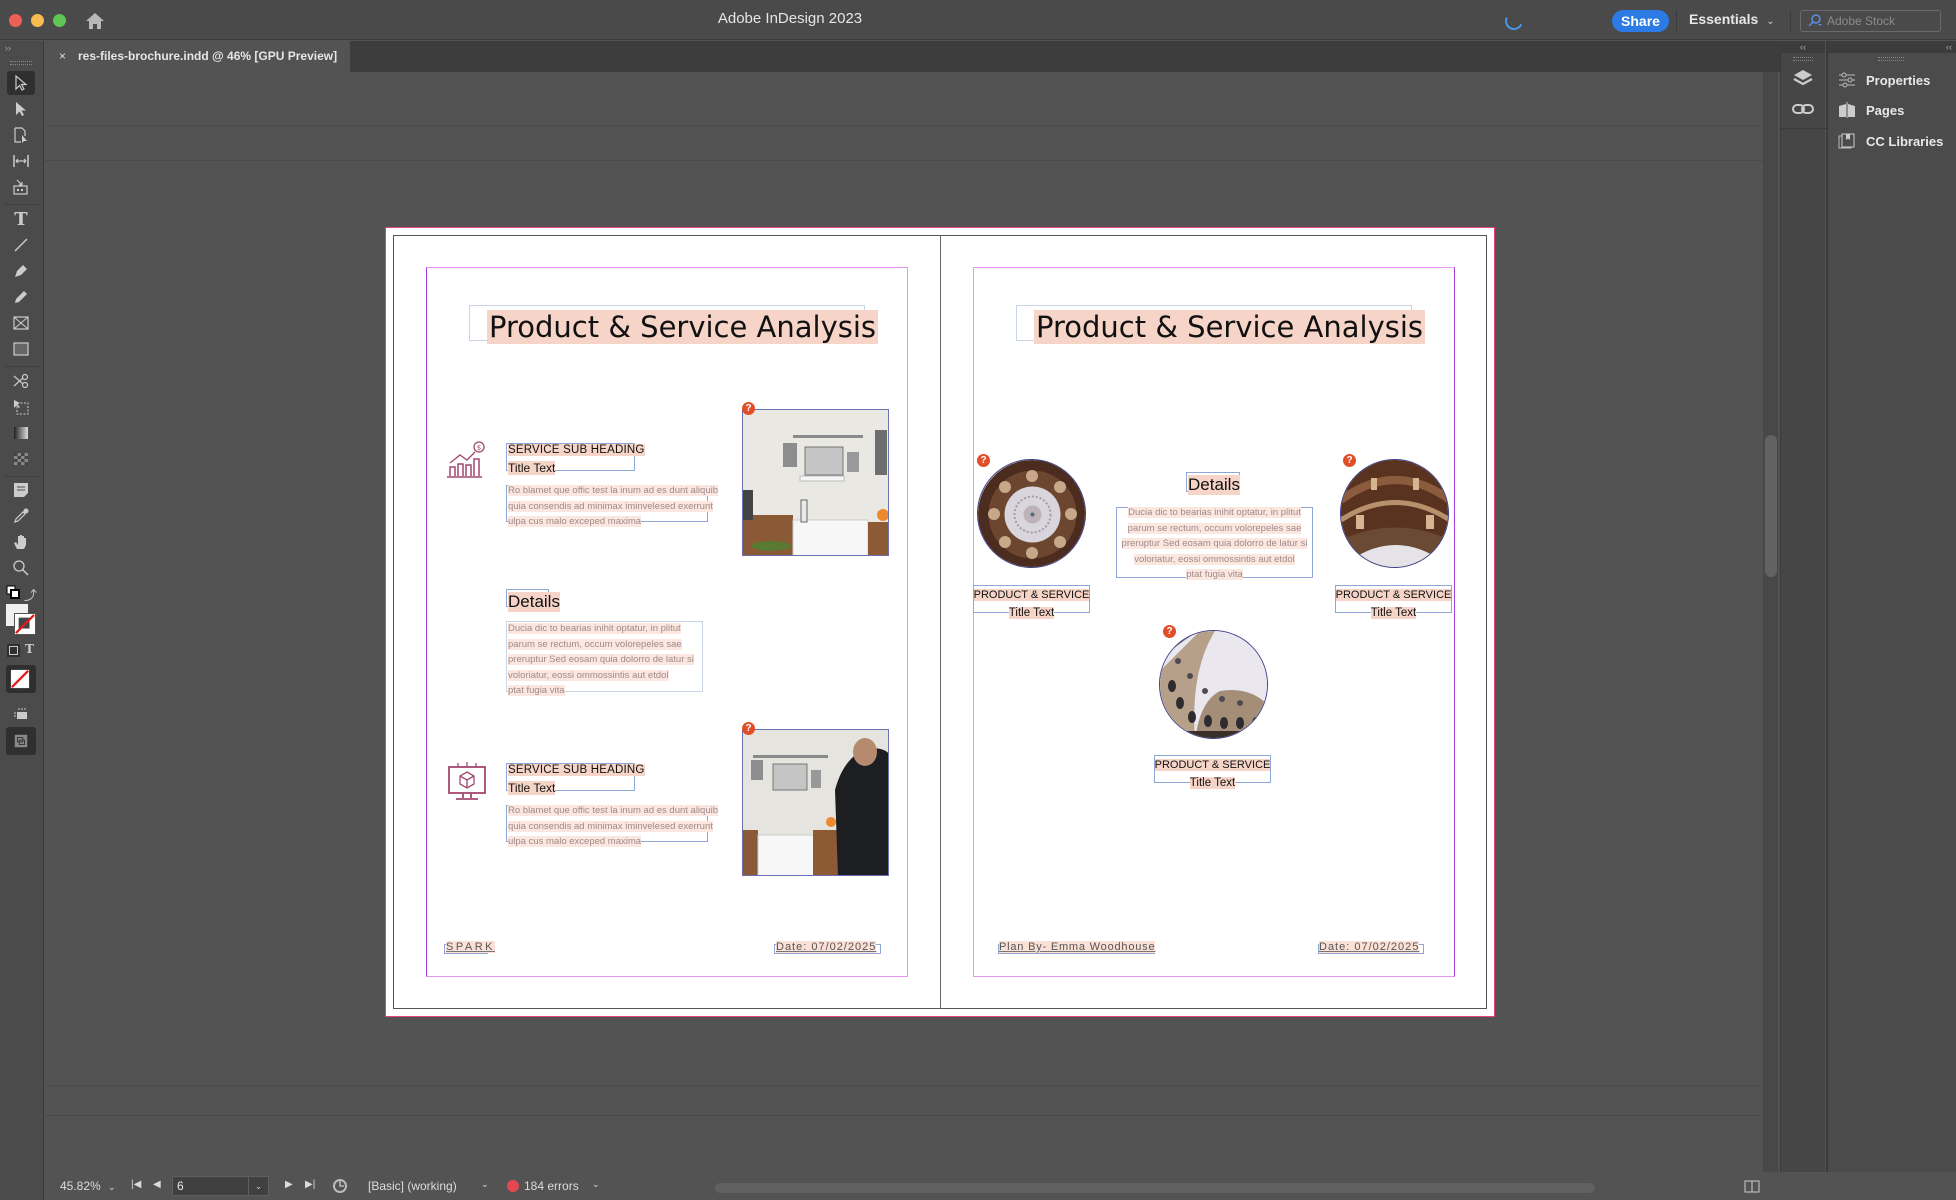 The width and height of the screenshot is (1956, 1200). What do you see at coordinates (21, 433) in the screenshot?
I see `gradient-swatch-tool` at bounding box center [21, 433].